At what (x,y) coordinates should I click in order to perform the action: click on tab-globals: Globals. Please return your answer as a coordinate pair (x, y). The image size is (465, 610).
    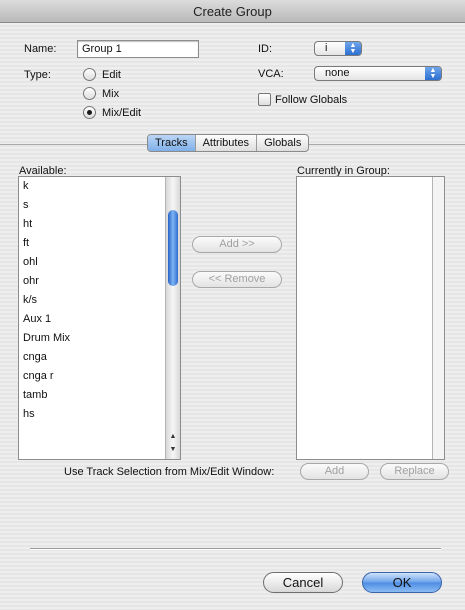
    Looking at the image, I should click on (282, 143).